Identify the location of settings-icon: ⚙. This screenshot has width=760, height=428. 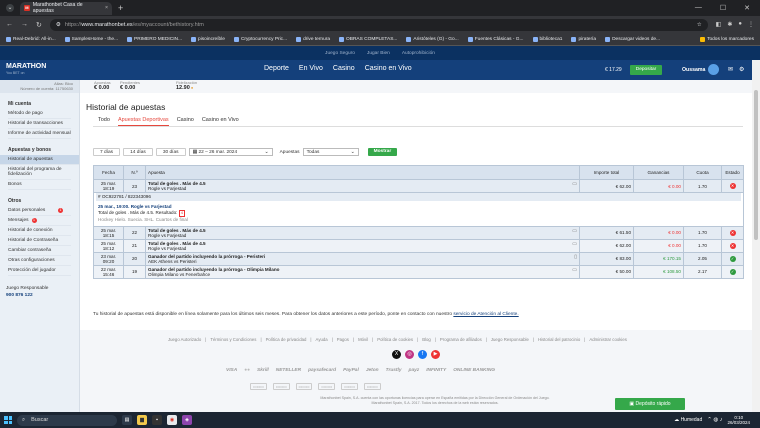
(741, 69).